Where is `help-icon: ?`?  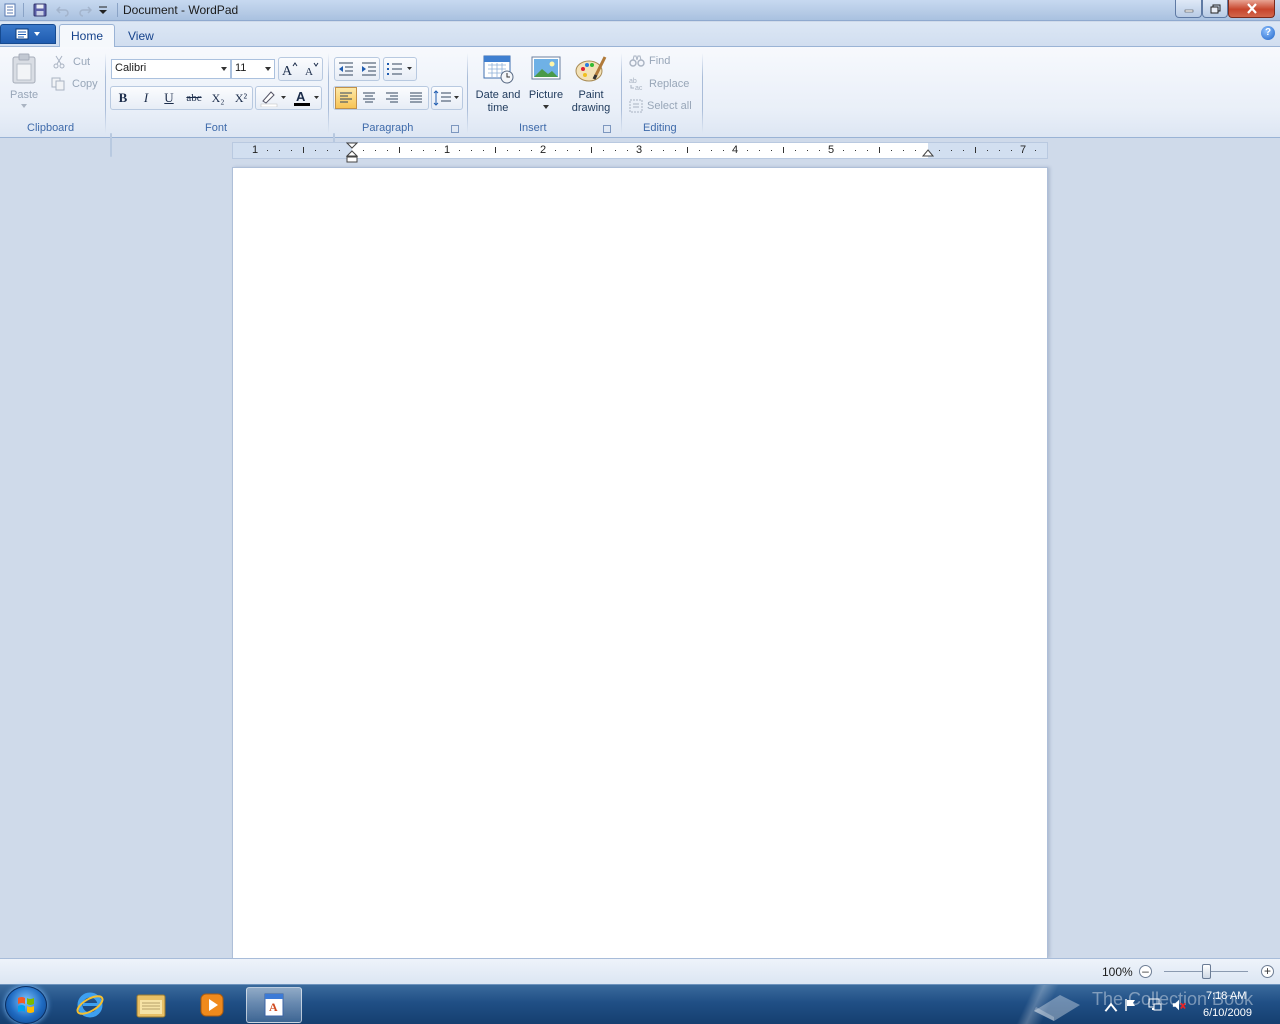
help-icon: ? is located at coordinates (1268, 33).